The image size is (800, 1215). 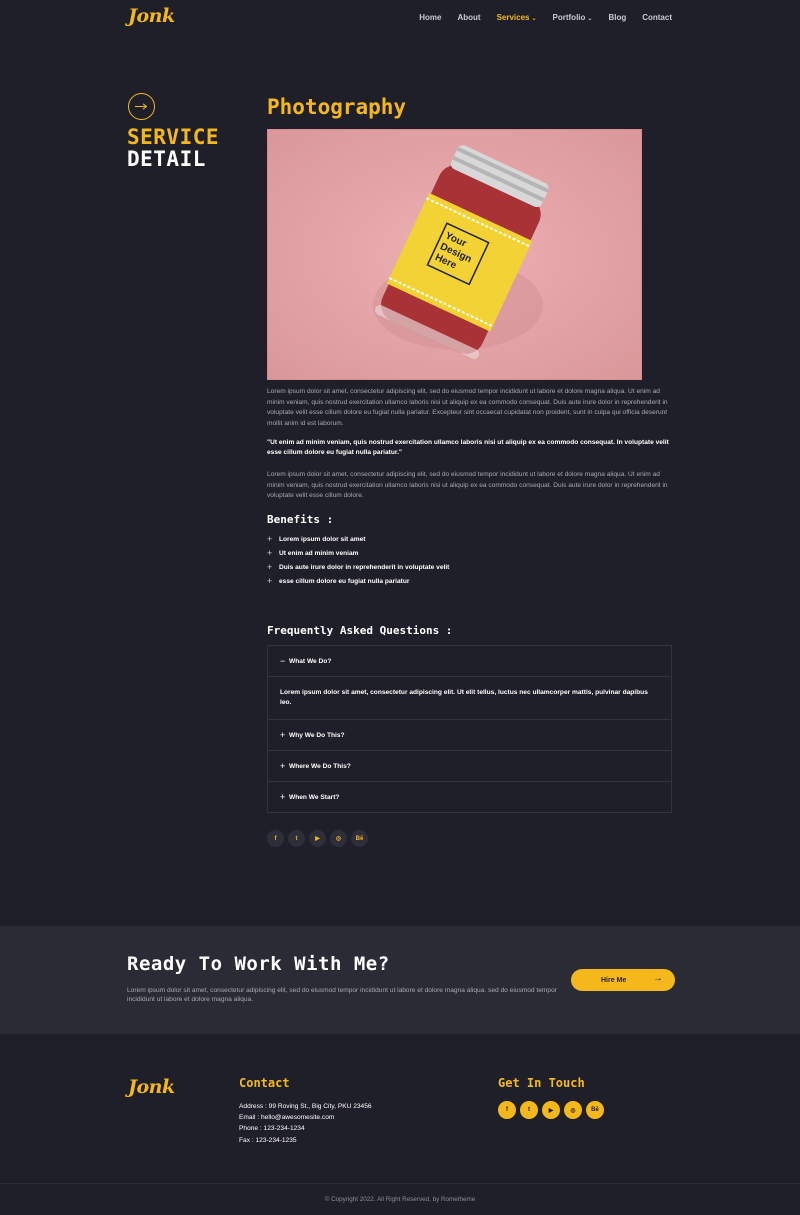 I want to click on faq-item: + Where We Do This?, so click(x=469, y=766).